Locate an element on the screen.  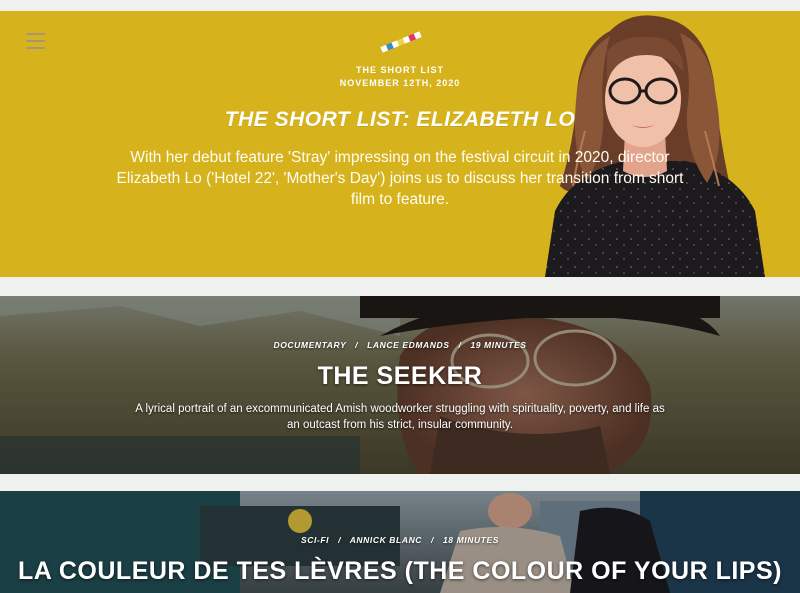
hero-category: THE SHORT LIST is located at coordinates (400, 70).